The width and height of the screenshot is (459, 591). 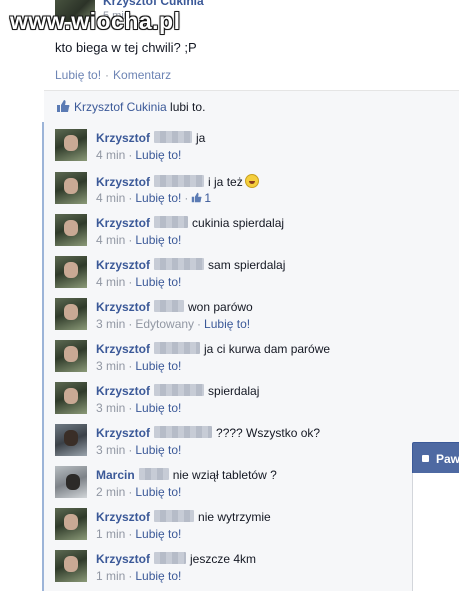 I want to click on edited-label: Edytowany, so click(x=164, y=324).